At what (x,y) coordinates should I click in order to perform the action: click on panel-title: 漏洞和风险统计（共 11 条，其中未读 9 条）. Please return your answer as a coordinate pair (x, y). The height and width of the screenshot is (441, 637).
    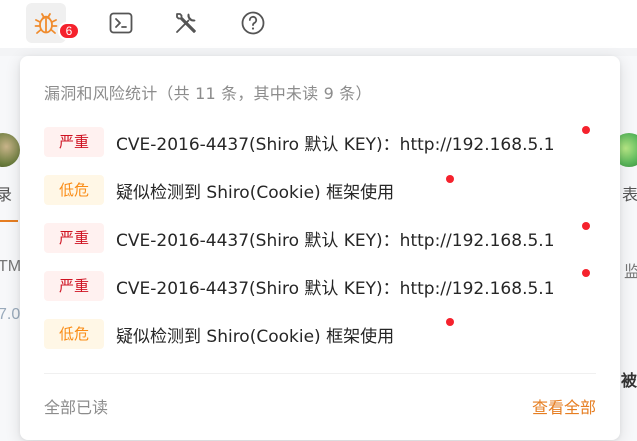
    Looking at the image, I should click on (208, 93).